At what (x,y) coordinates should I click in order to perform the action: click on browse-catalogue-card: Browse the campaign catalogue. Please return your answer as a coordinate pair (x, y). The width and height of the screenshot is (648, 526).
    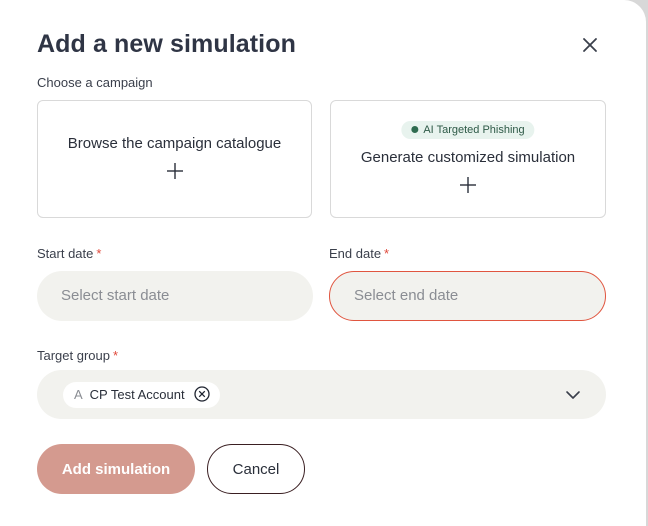
    Looking at the image, I should click on (174, 159).